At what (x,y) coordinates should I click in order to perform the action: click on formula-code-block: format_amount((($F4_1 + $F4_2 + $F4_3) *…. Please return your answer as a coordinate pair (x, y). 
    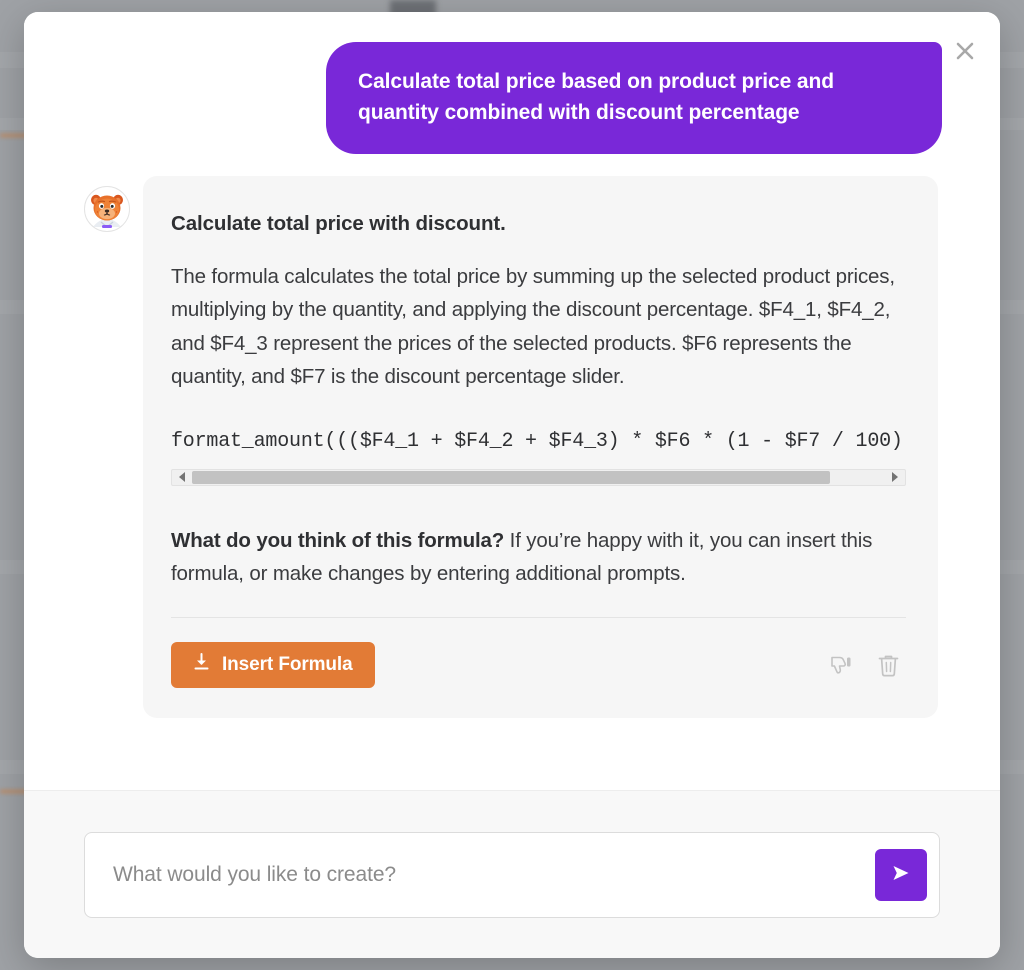
    Looking at the image, I should click on (538, 456).